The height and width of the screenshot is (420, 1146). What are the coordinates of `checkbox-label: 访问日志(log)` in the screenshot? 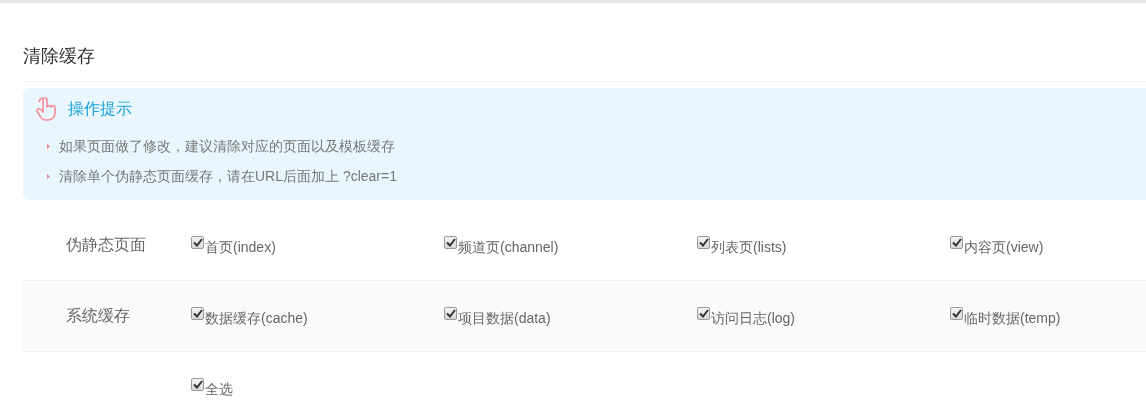 It's located at (753, 317).